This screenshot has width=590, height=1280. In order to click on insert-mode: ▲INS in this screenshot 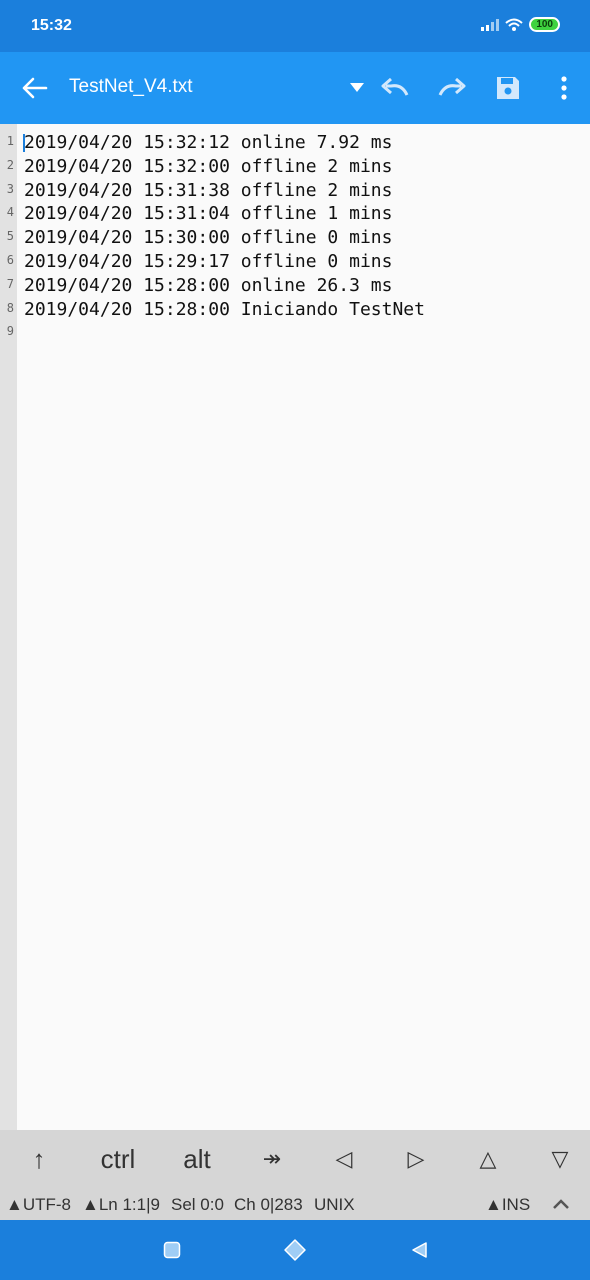, I will do `click(507, 1205)`.